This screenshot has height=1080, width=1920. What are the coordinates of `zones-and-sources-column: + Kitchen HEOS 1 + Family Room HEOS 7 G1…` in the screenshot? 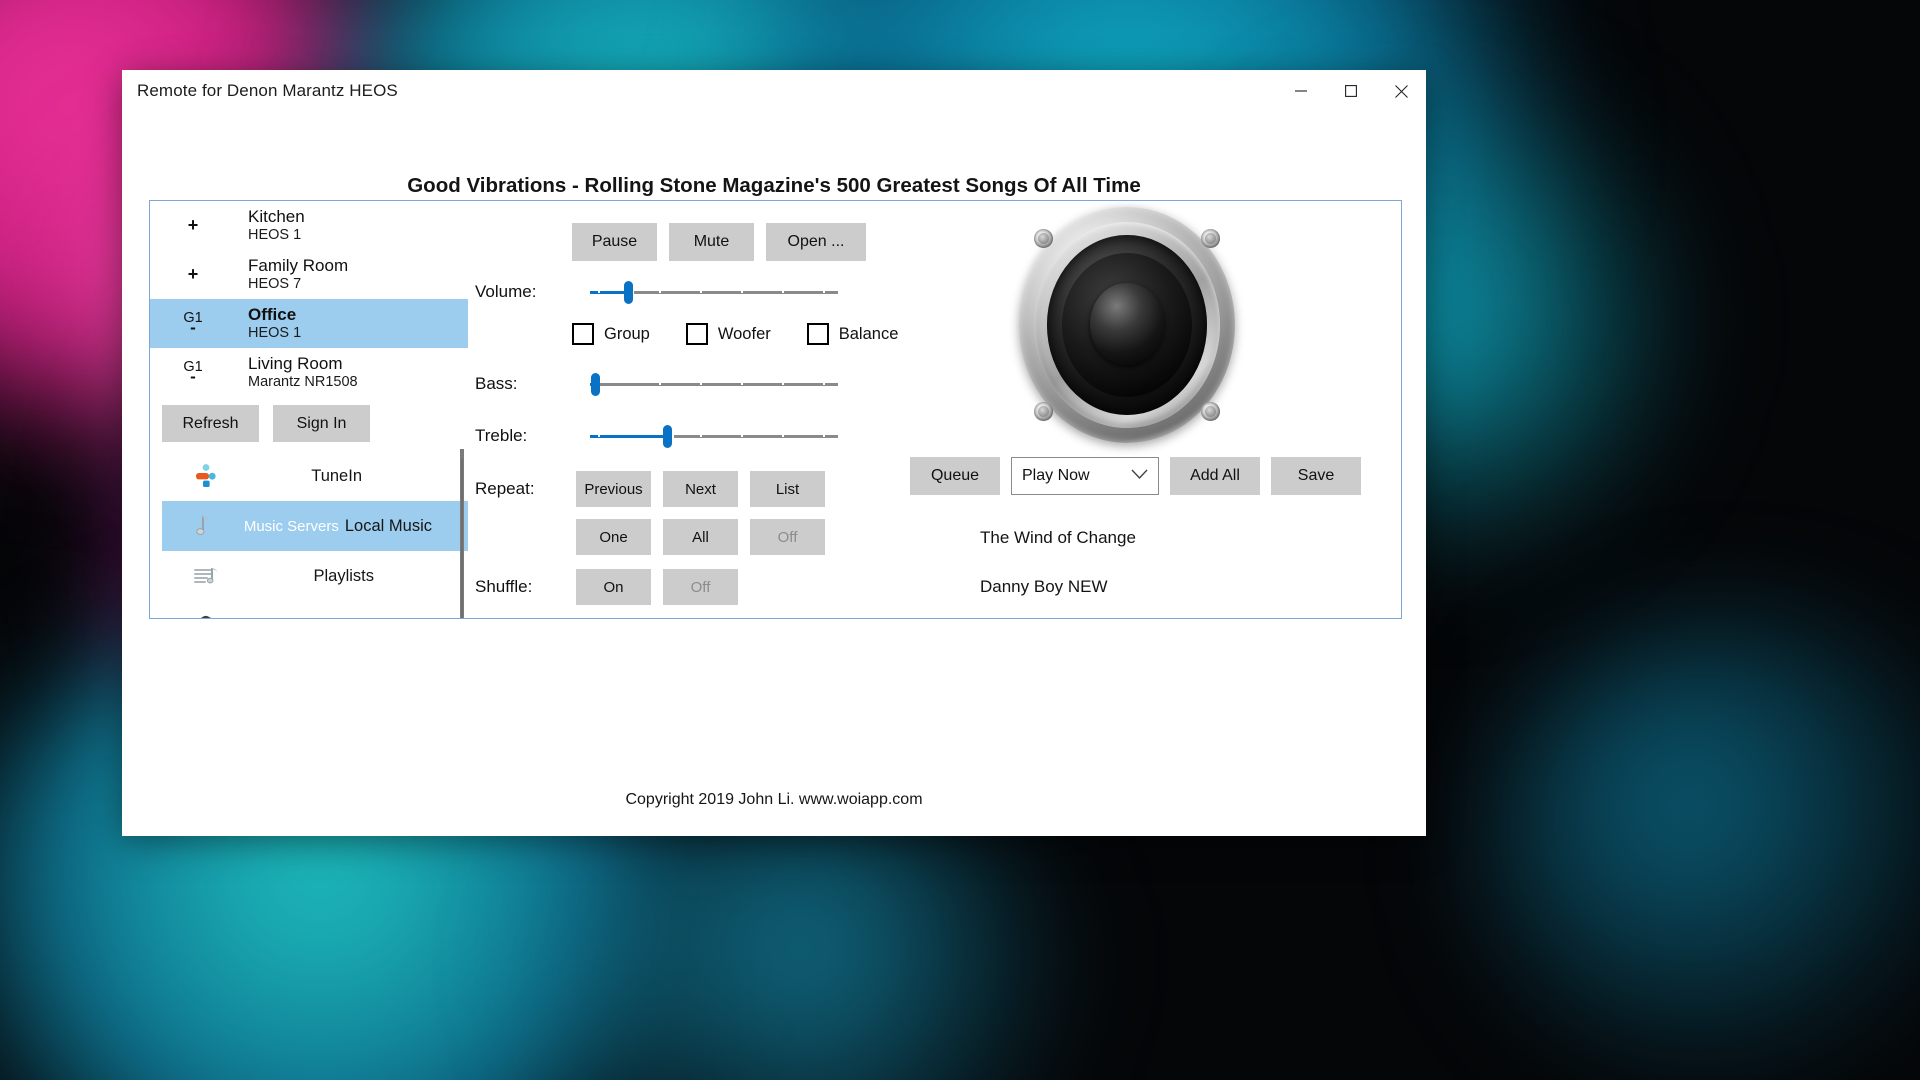 It's located at (309, 409).